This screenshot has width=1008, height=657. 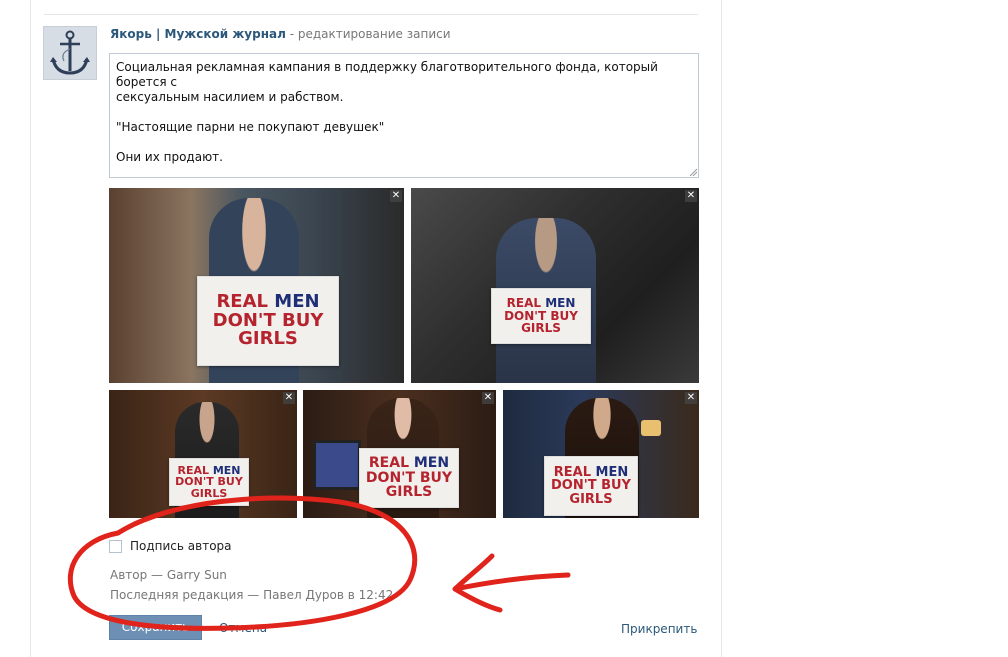 I want to click on signature-checkbox, so click(x=115, y=546).